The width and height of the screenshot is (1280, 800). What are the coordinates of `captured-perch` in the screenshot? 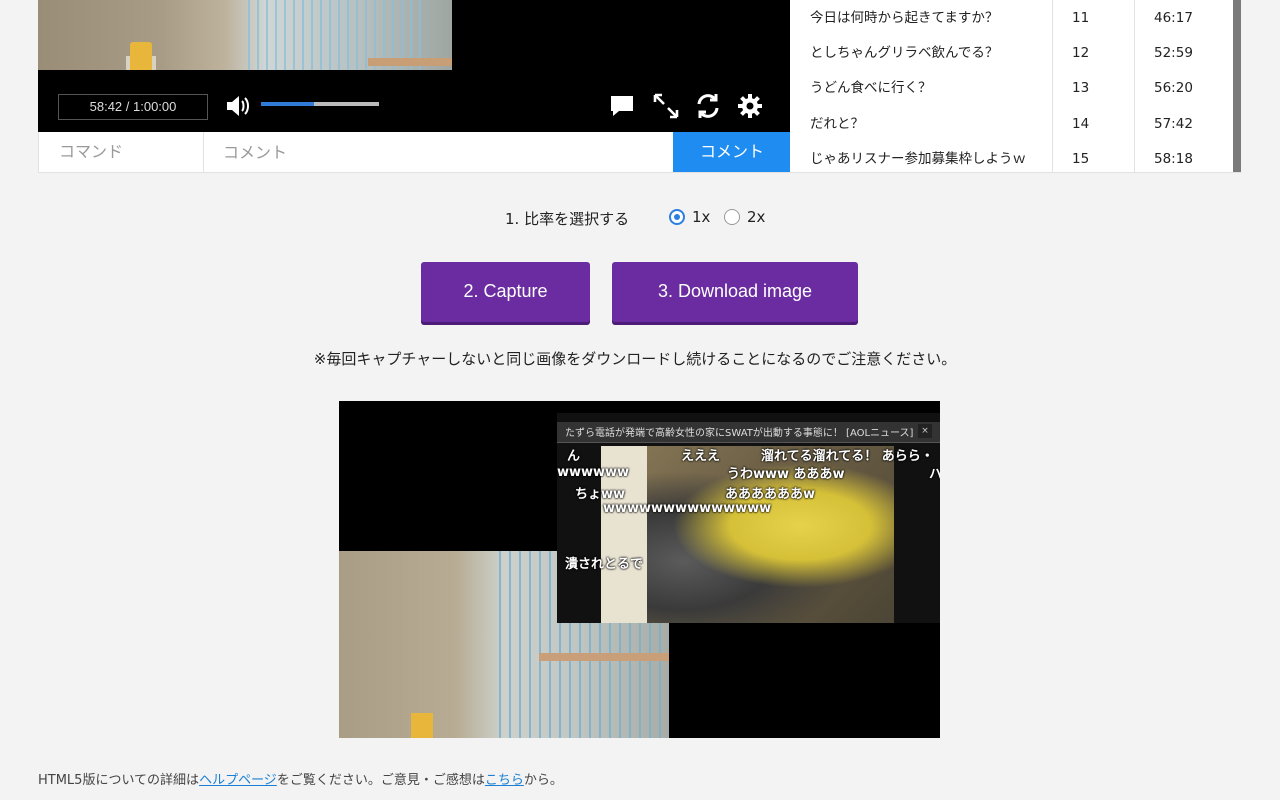 It's located at (604, 657).